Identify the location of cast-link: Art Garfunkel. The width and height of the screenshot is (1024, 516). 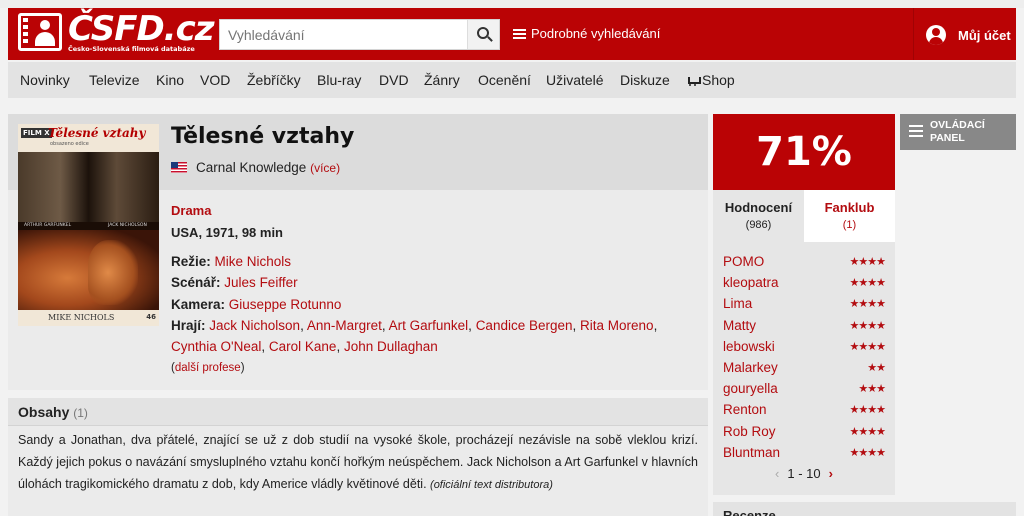
(429, 325).